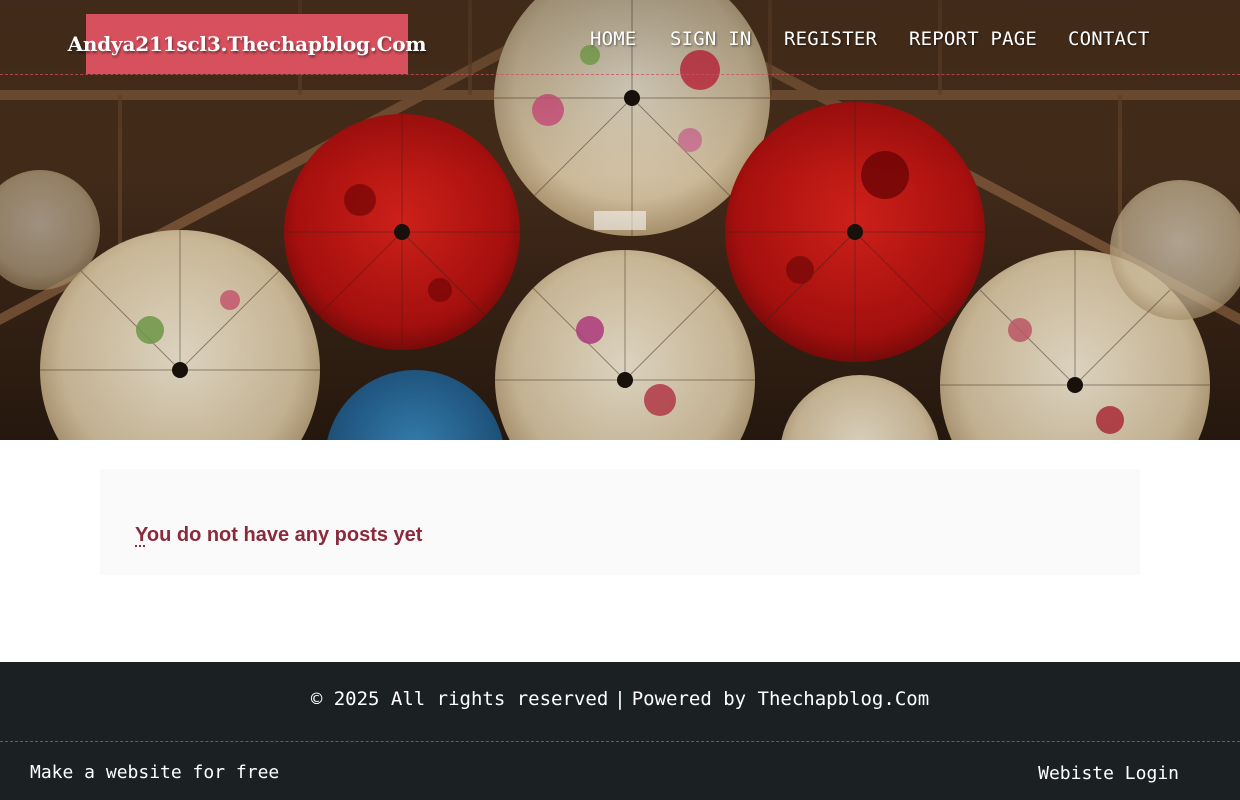 This screenshot has height=800, width=1240. What do you see at coordinates (620, 220) in the screenshot?
I see `hero-badge` at bounding box center [620, 220].